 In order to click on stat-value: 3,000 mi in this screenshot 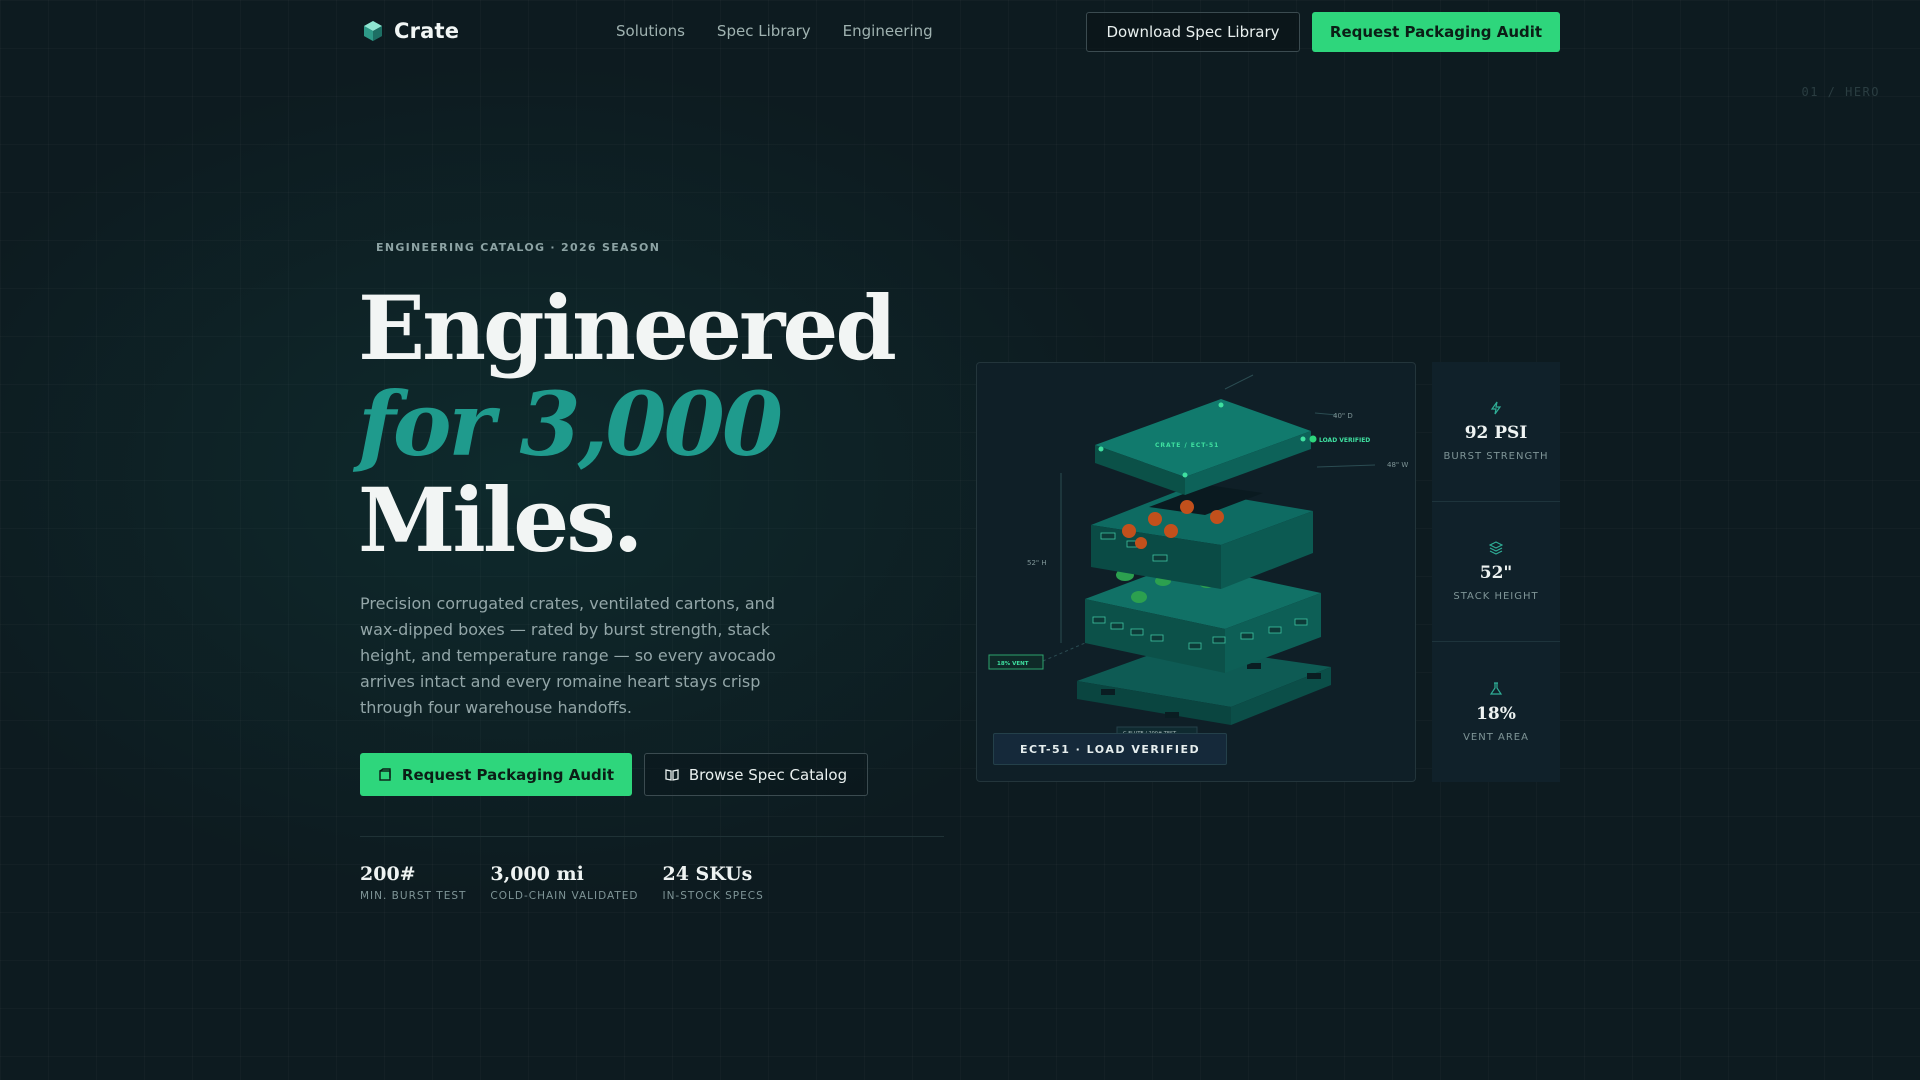, I will do `click(537, 874)`.